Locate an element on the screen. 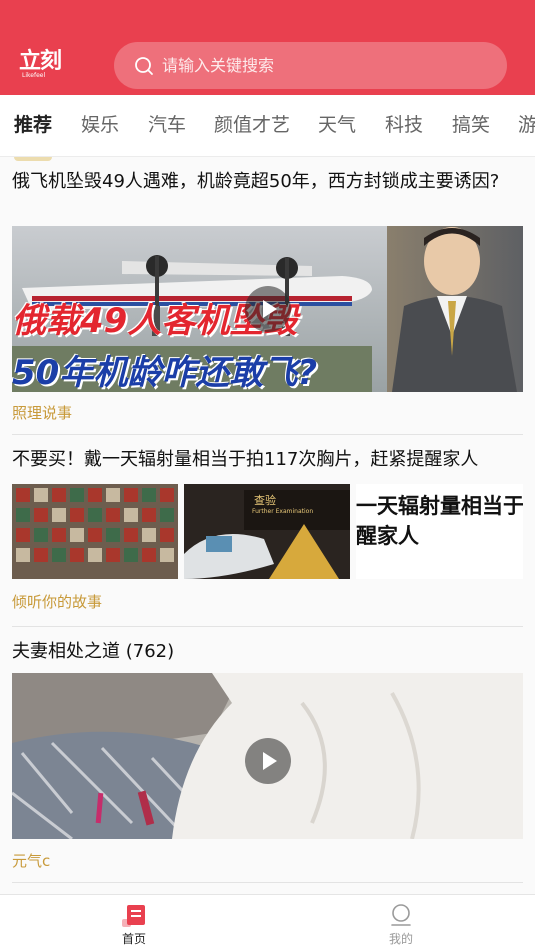 The width and height of the screenshot is (535, 952). article-source: 照理说事 is located at coordinates (267, 413).